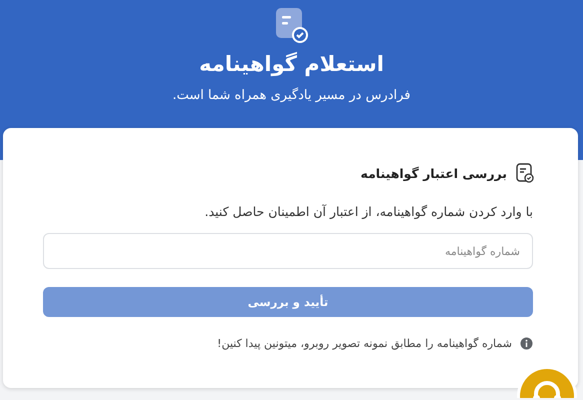 The height and width of the screenshot is (400, 583). I want to click on description: با وارد کردن شماره گواهینامه، از اعتبار آن اطمینان حاصل کنید., so click(368, 211).